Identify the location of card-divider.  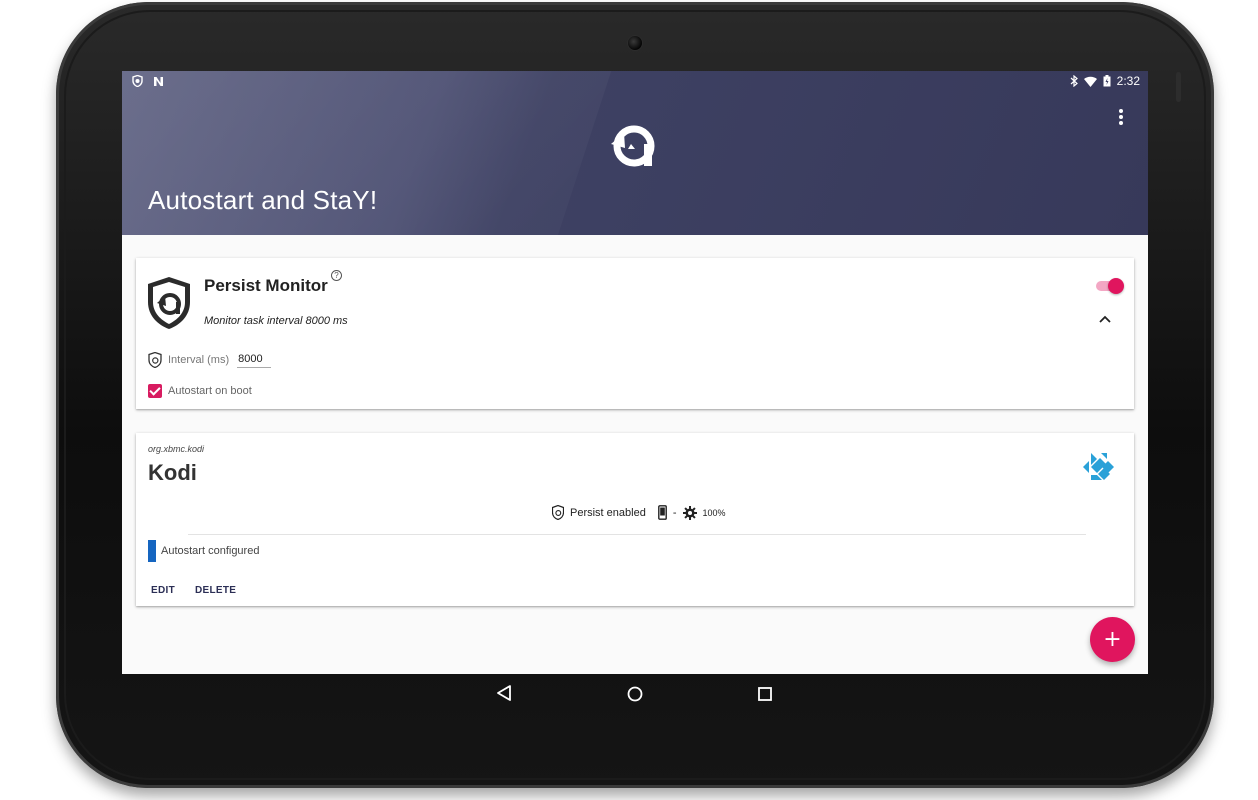
(637, 534).